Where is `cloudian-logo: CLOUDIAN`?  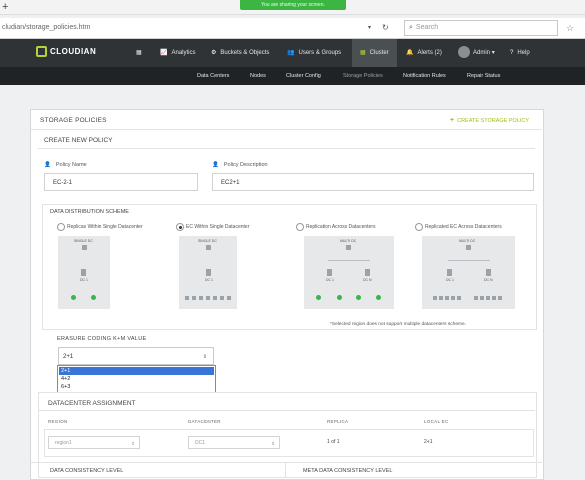
cloudian-logo: CLOUDIAN is located at coordinates (66, 52).